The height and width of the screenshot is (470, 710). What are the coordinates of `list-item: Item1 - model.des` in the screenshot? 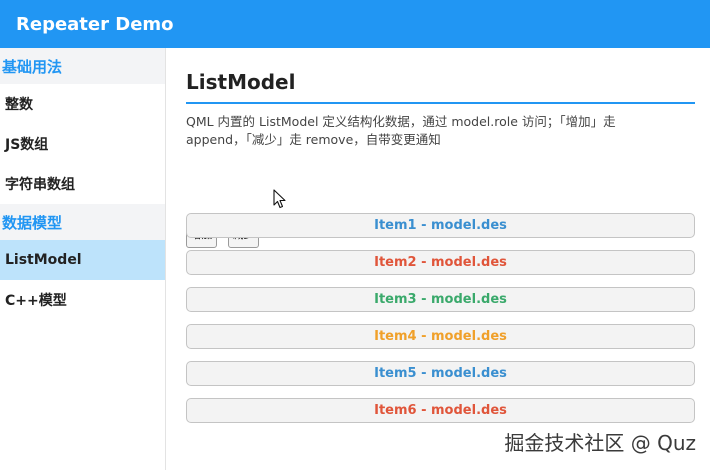 It's located at (440, 225).